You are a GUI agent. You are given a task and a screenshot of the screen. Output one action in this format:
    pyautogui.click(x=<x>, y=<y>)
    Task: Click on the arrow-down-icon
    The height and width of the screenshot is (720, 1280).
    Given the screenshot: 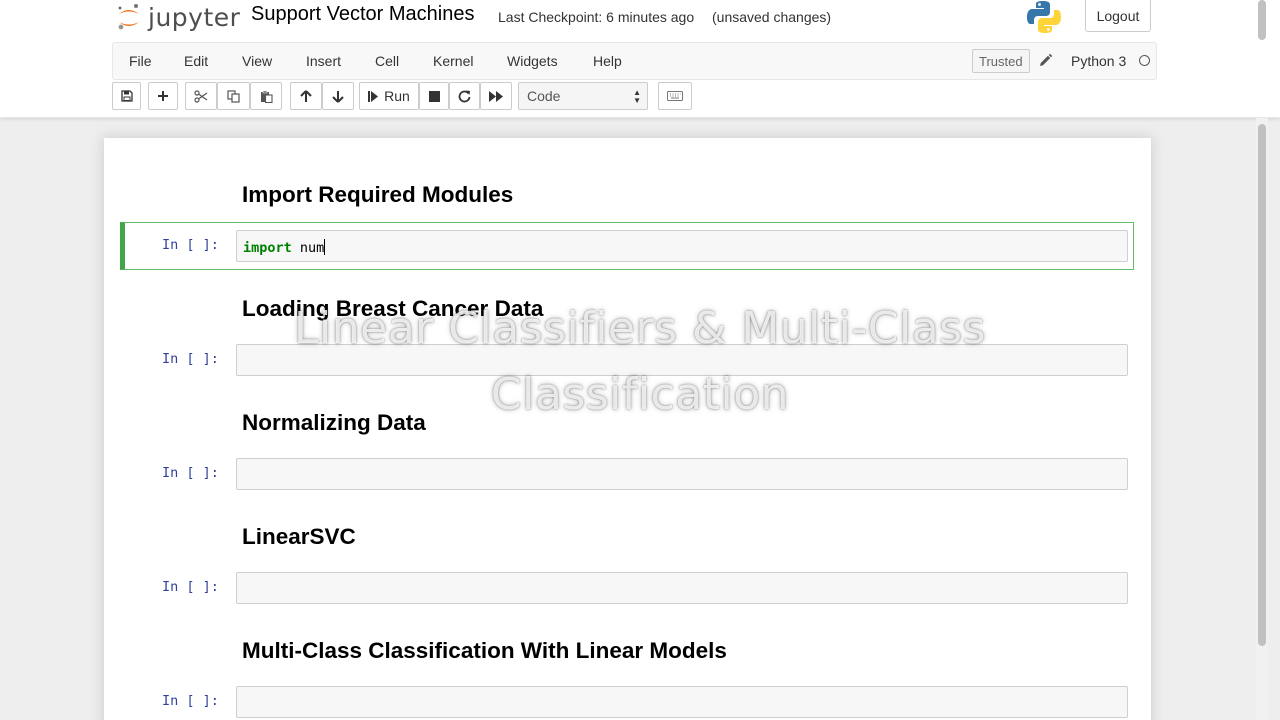 What is the action you would take?
    pyautogui.click(x=338, y=96)
    